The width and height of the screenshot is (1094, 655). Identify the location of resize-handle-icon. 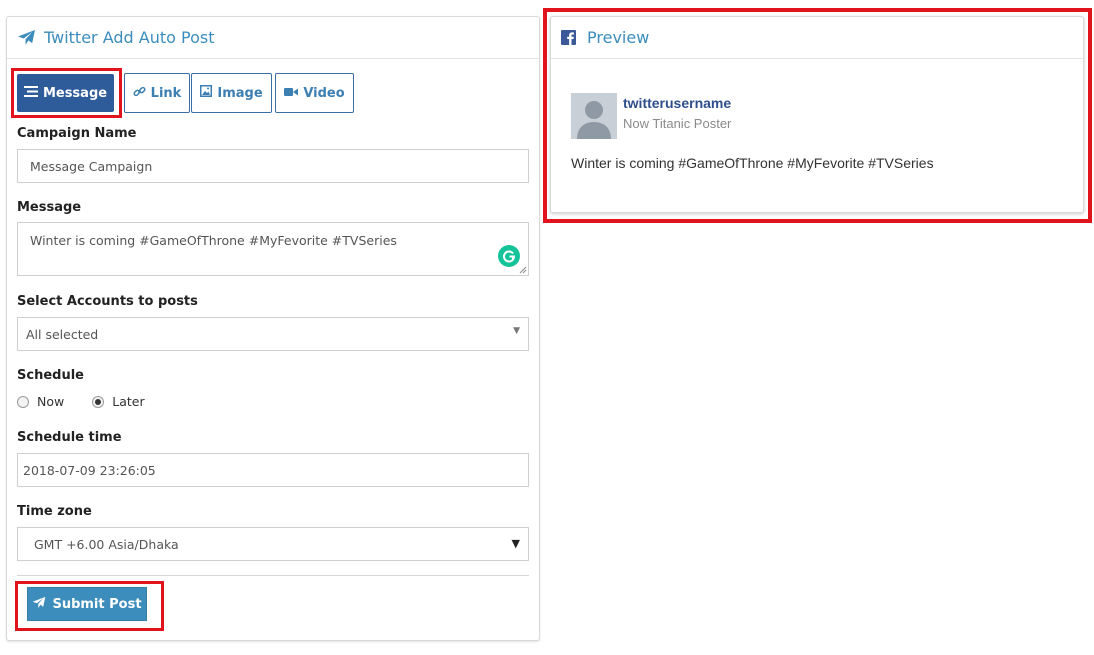
(523, 270).